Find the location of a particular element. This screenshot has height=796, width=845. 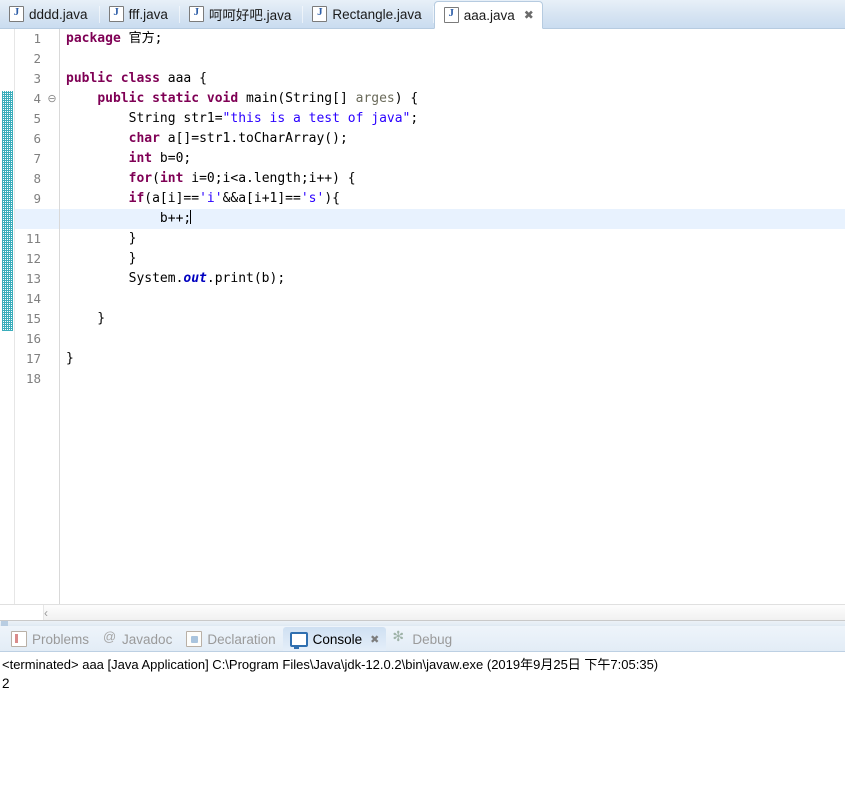

code-token-kw: static is located at coordinates (176, 98).